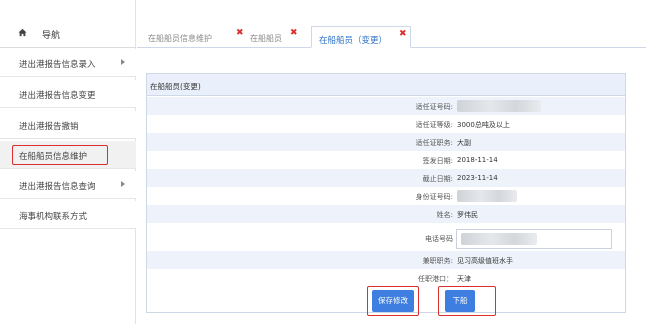  I want to click on panel-title-text: 在船船员(变更), so click(175, 86).